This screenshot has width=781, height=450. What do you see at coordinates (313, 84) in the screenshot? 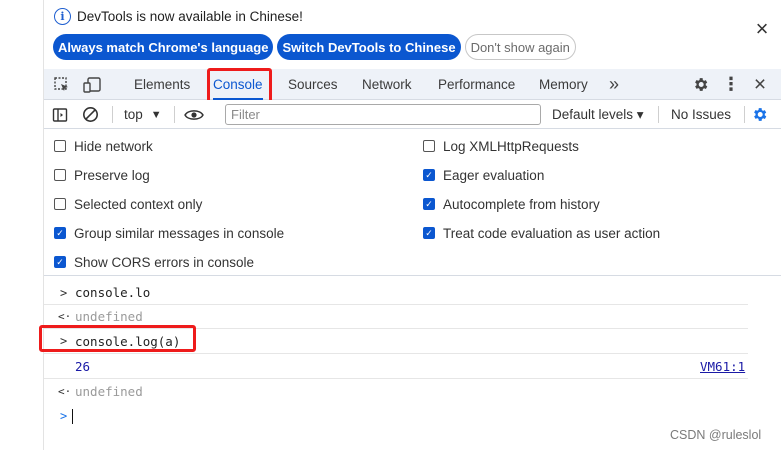
I see `tab-sources: Sources` at bounding box center [313, 84].